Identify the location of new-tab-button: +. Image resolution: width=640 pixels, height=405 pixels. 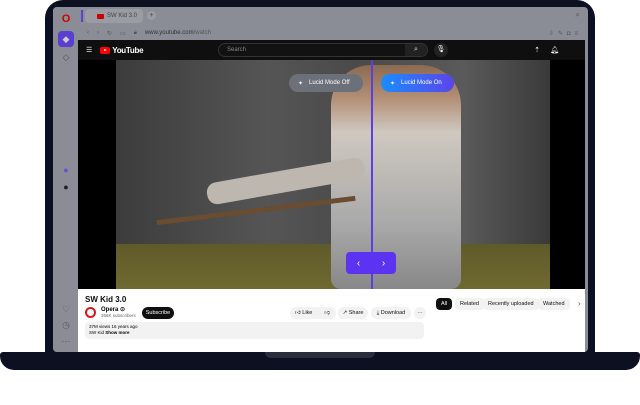
(151, 15).